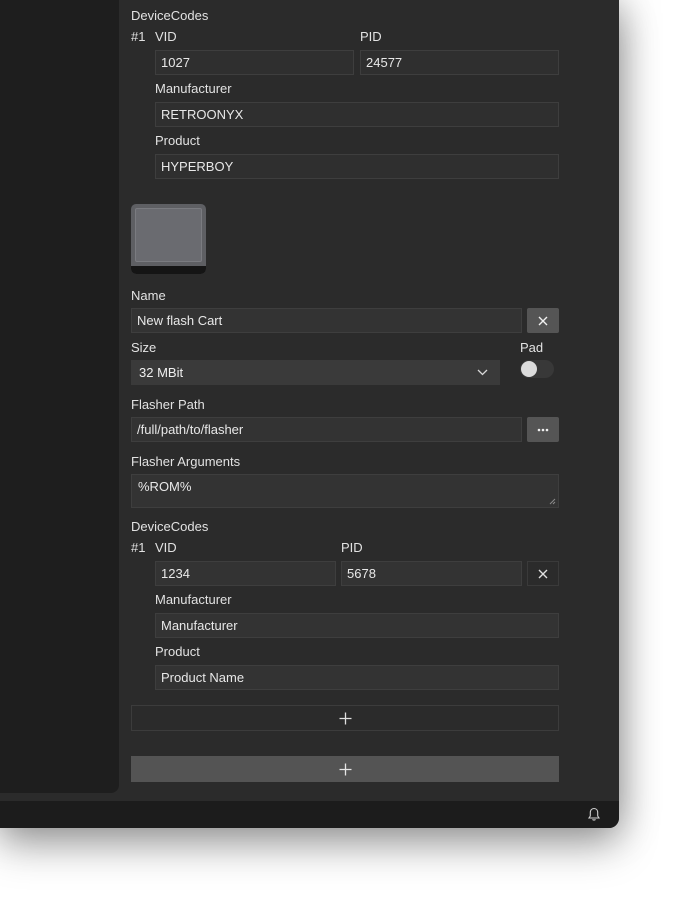 The width and height of the screenshot is (674, 903). I want to click on name-field: New flash Cart, so click(326, 320).